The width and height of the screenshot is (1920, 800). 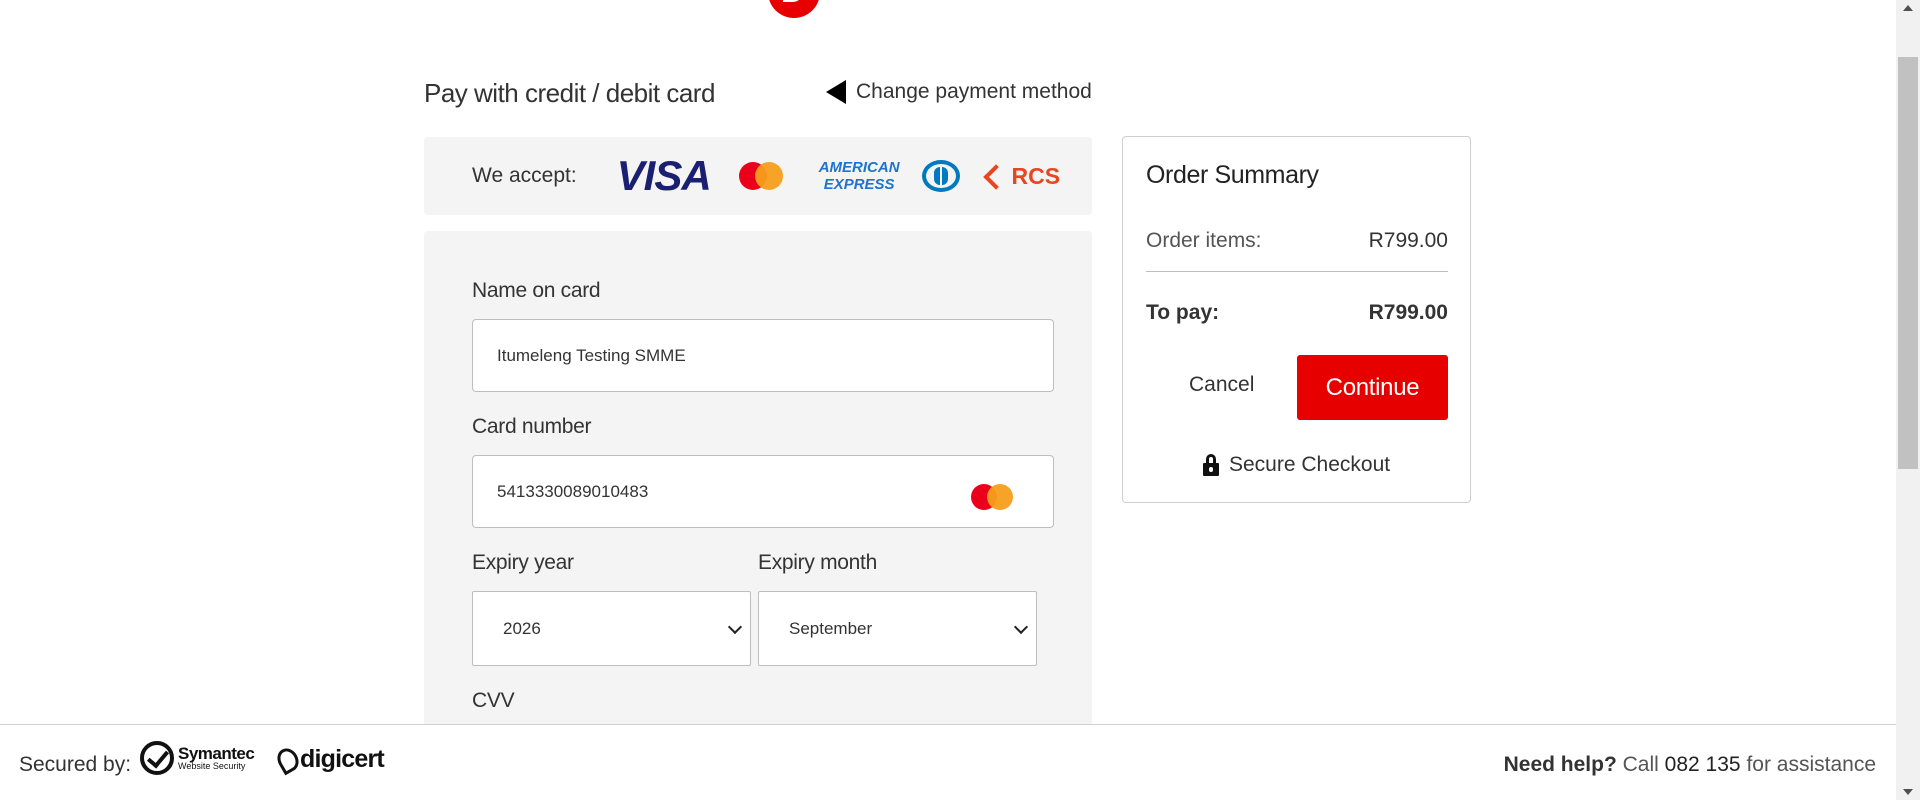 I want to click on rcs-mark-icon, so click(x=995, y=176).